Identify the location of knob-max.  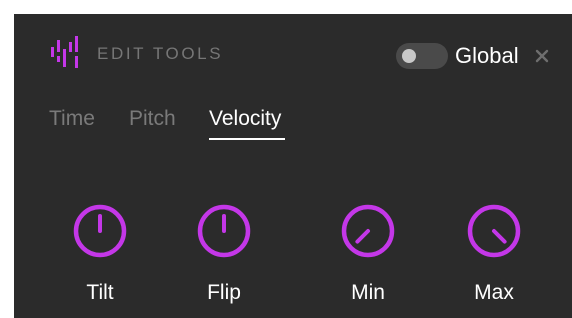
(494, 231).